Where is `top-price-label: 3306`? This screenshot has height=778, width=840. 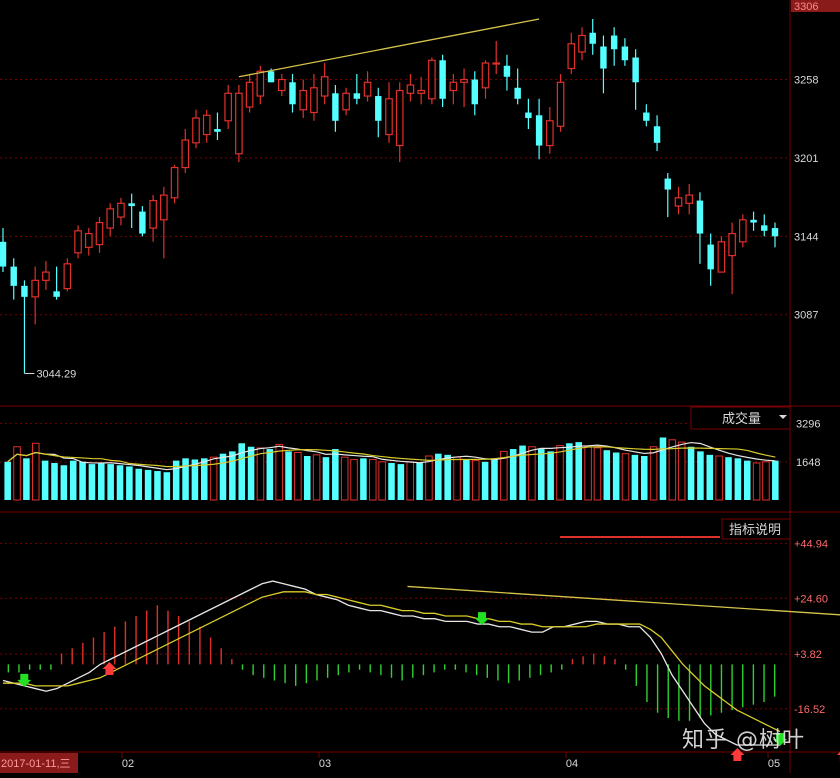
top-price-label: 3306 is located at coordinates (806, 7).